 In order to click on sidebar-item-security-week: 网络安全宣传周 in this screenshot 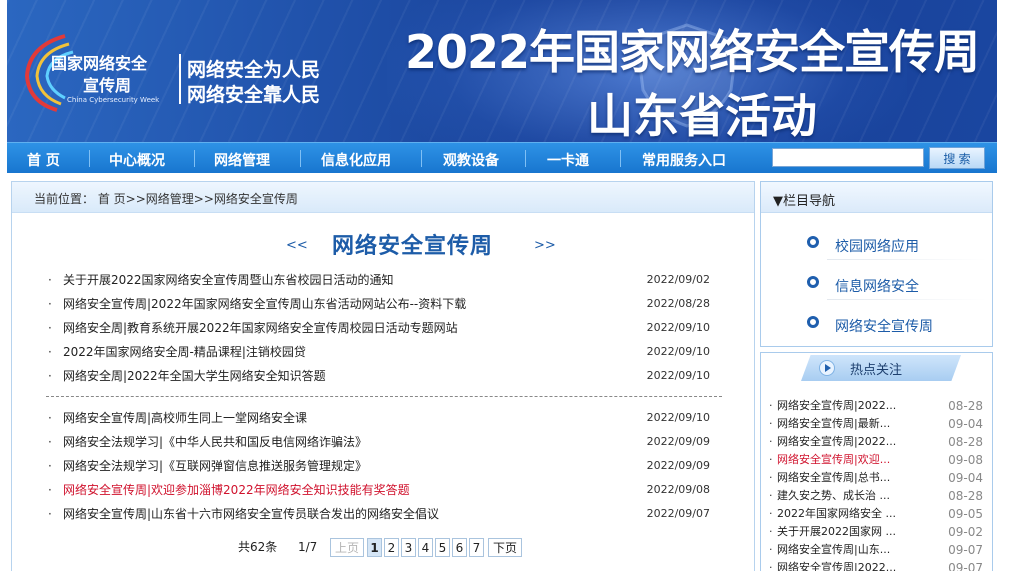, I will do `click(876, 326)`.